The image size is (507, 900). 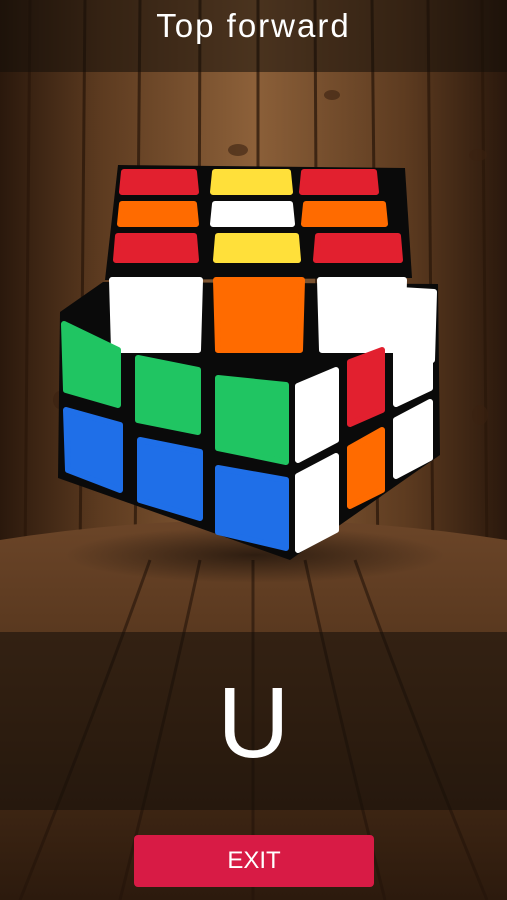 What do you see at coordinates (369, 316) in the screenshot?
I see `top-layer-right-sticker` at bounding box center [369, 316].